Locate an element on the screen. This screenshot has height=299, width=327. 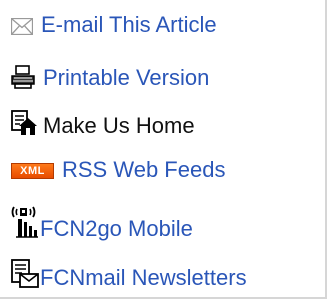
mobile-link: FCN2go Mobile is located at coordinates (102, 219).